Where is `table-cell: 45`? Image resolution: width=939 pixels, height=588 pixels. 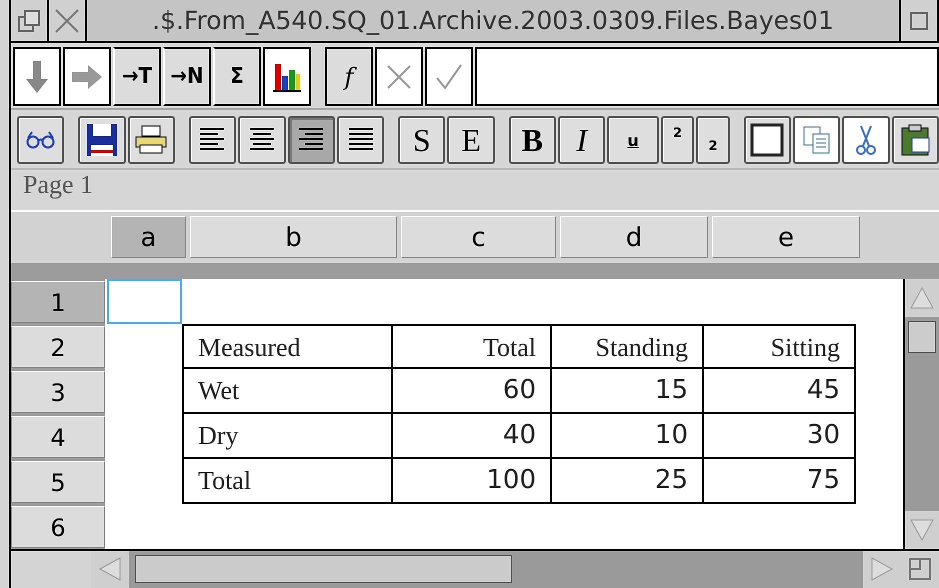
table-cell: 45 is located at coordinates (780, 391).